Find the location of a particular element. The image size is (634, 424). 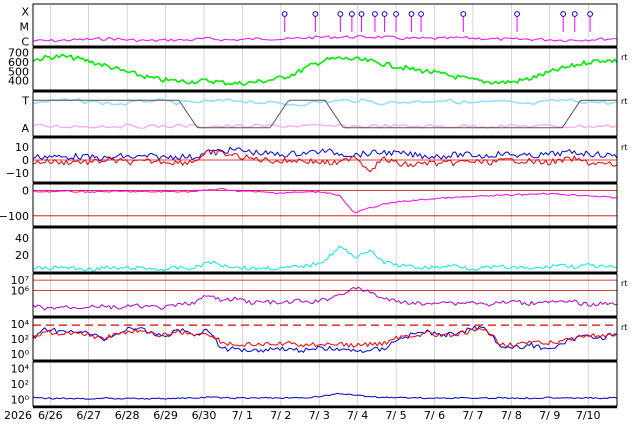

x-tick-label: 7/ 6 is located at coordinates (434, 415).